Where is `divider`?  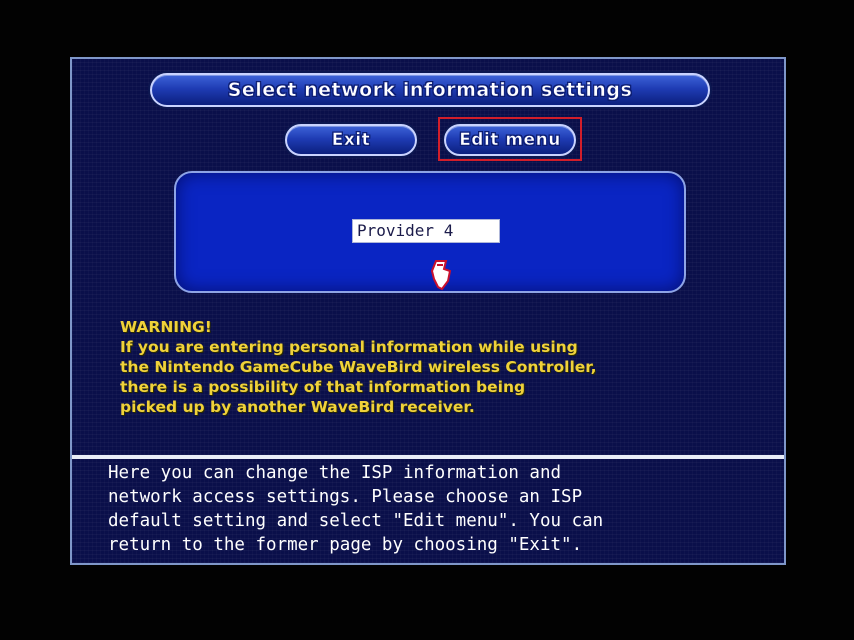 divider is located at coordinates (428, 457).